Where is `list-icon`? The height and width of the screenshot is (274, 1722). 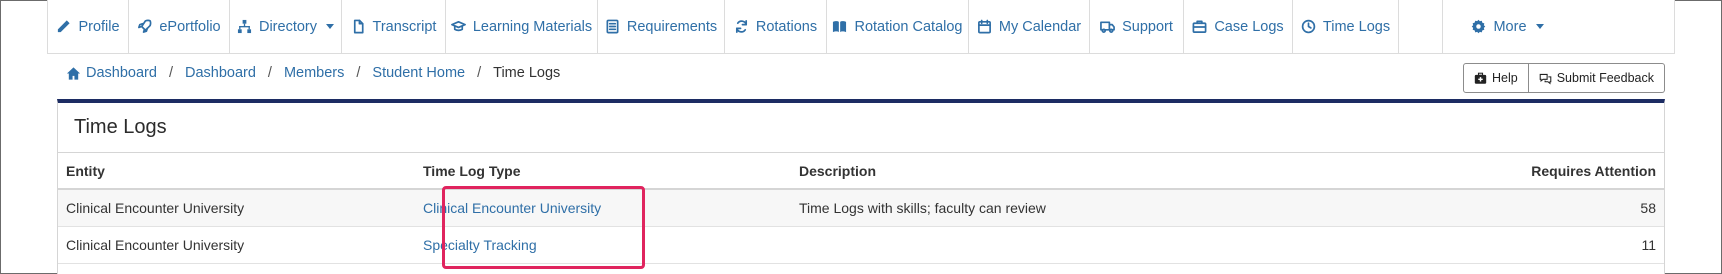 list-icon is located at coordinates (612, 26).